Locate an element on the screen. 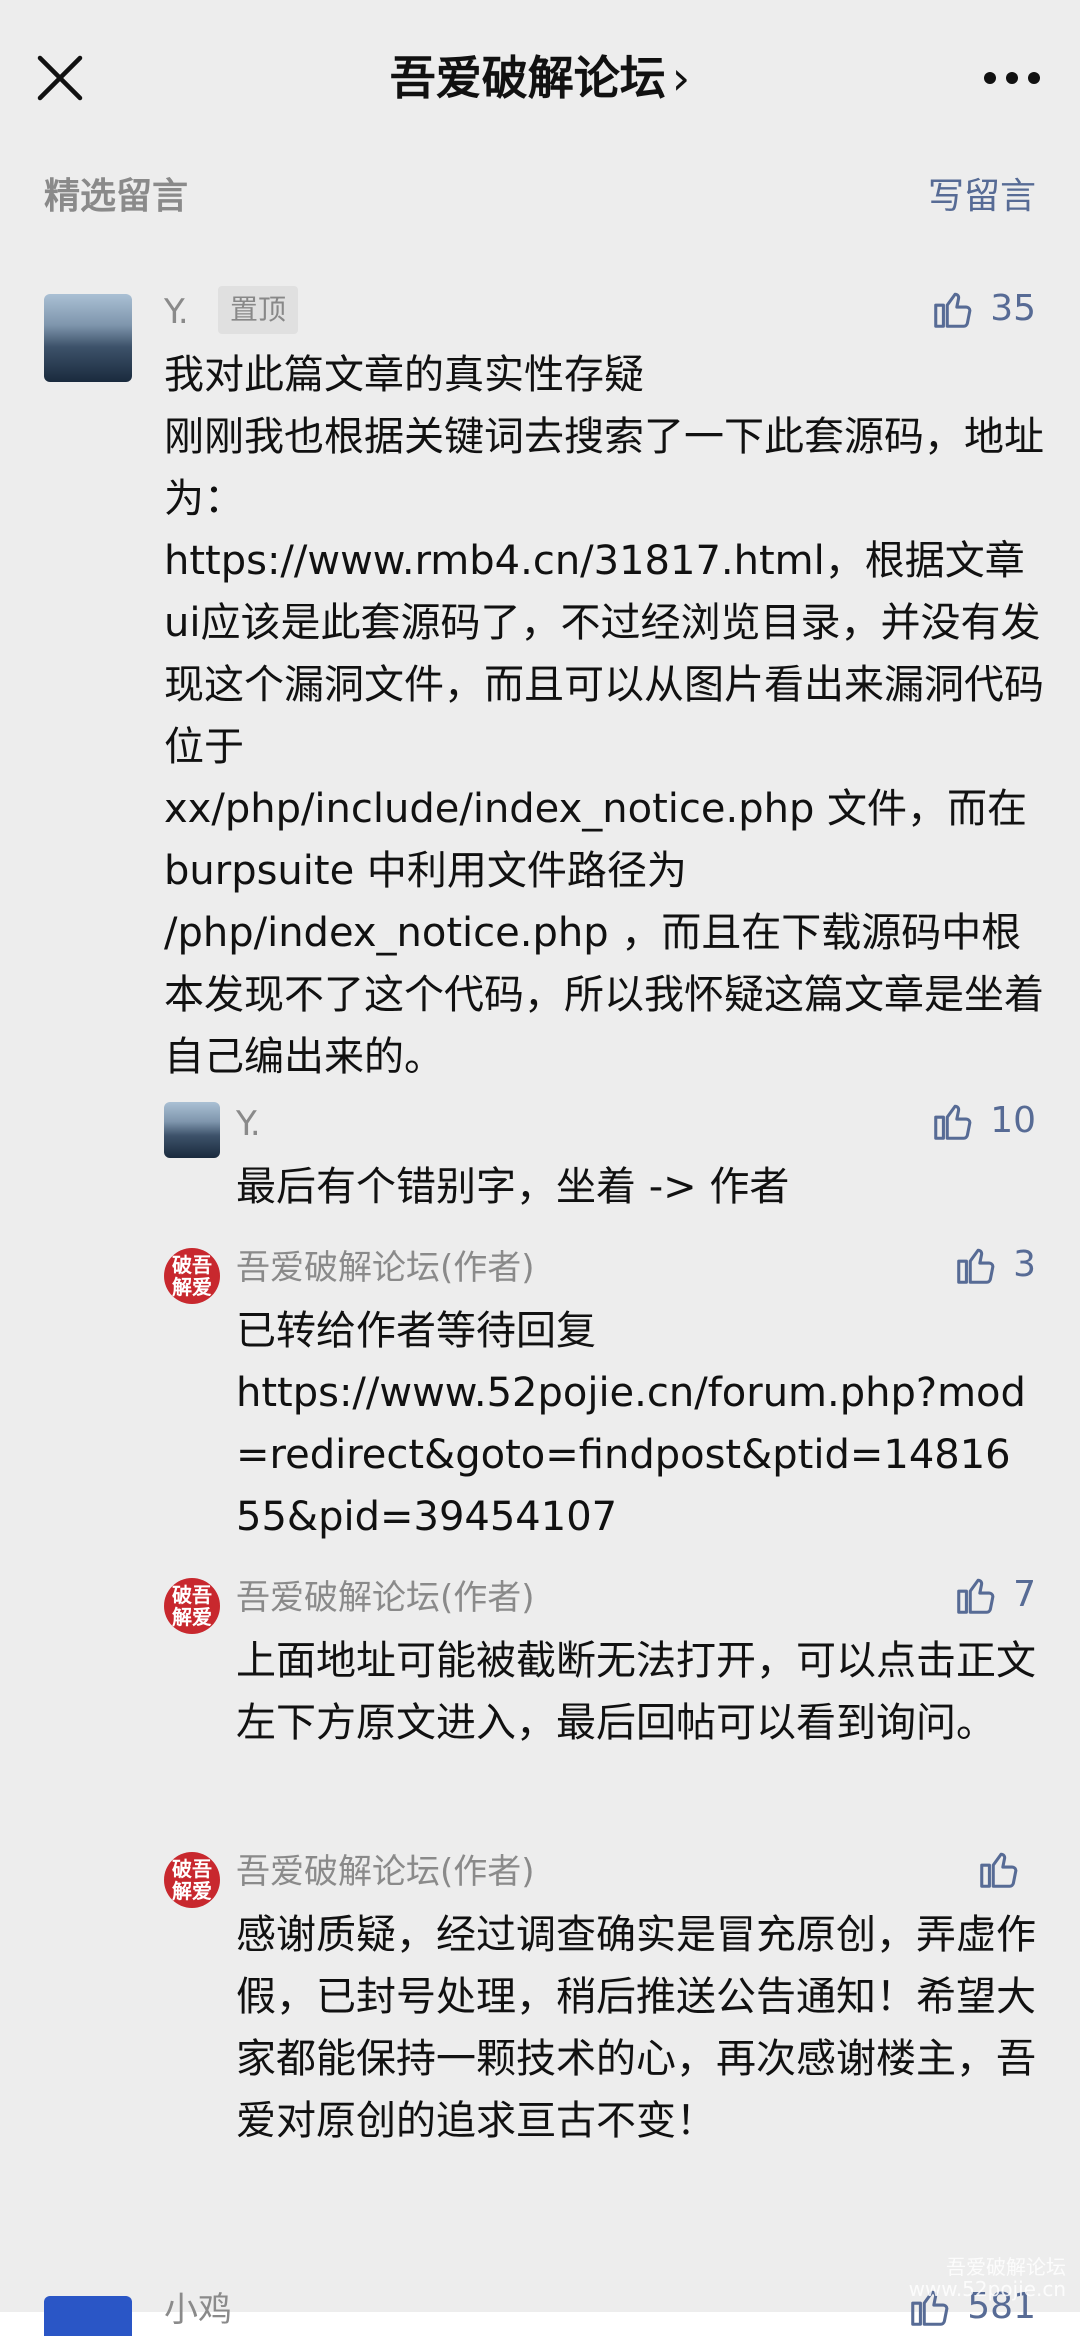 The width and height of the screenshot is (1080, 2336). chevron-right-icon: › is located at coordinates (681, 78).